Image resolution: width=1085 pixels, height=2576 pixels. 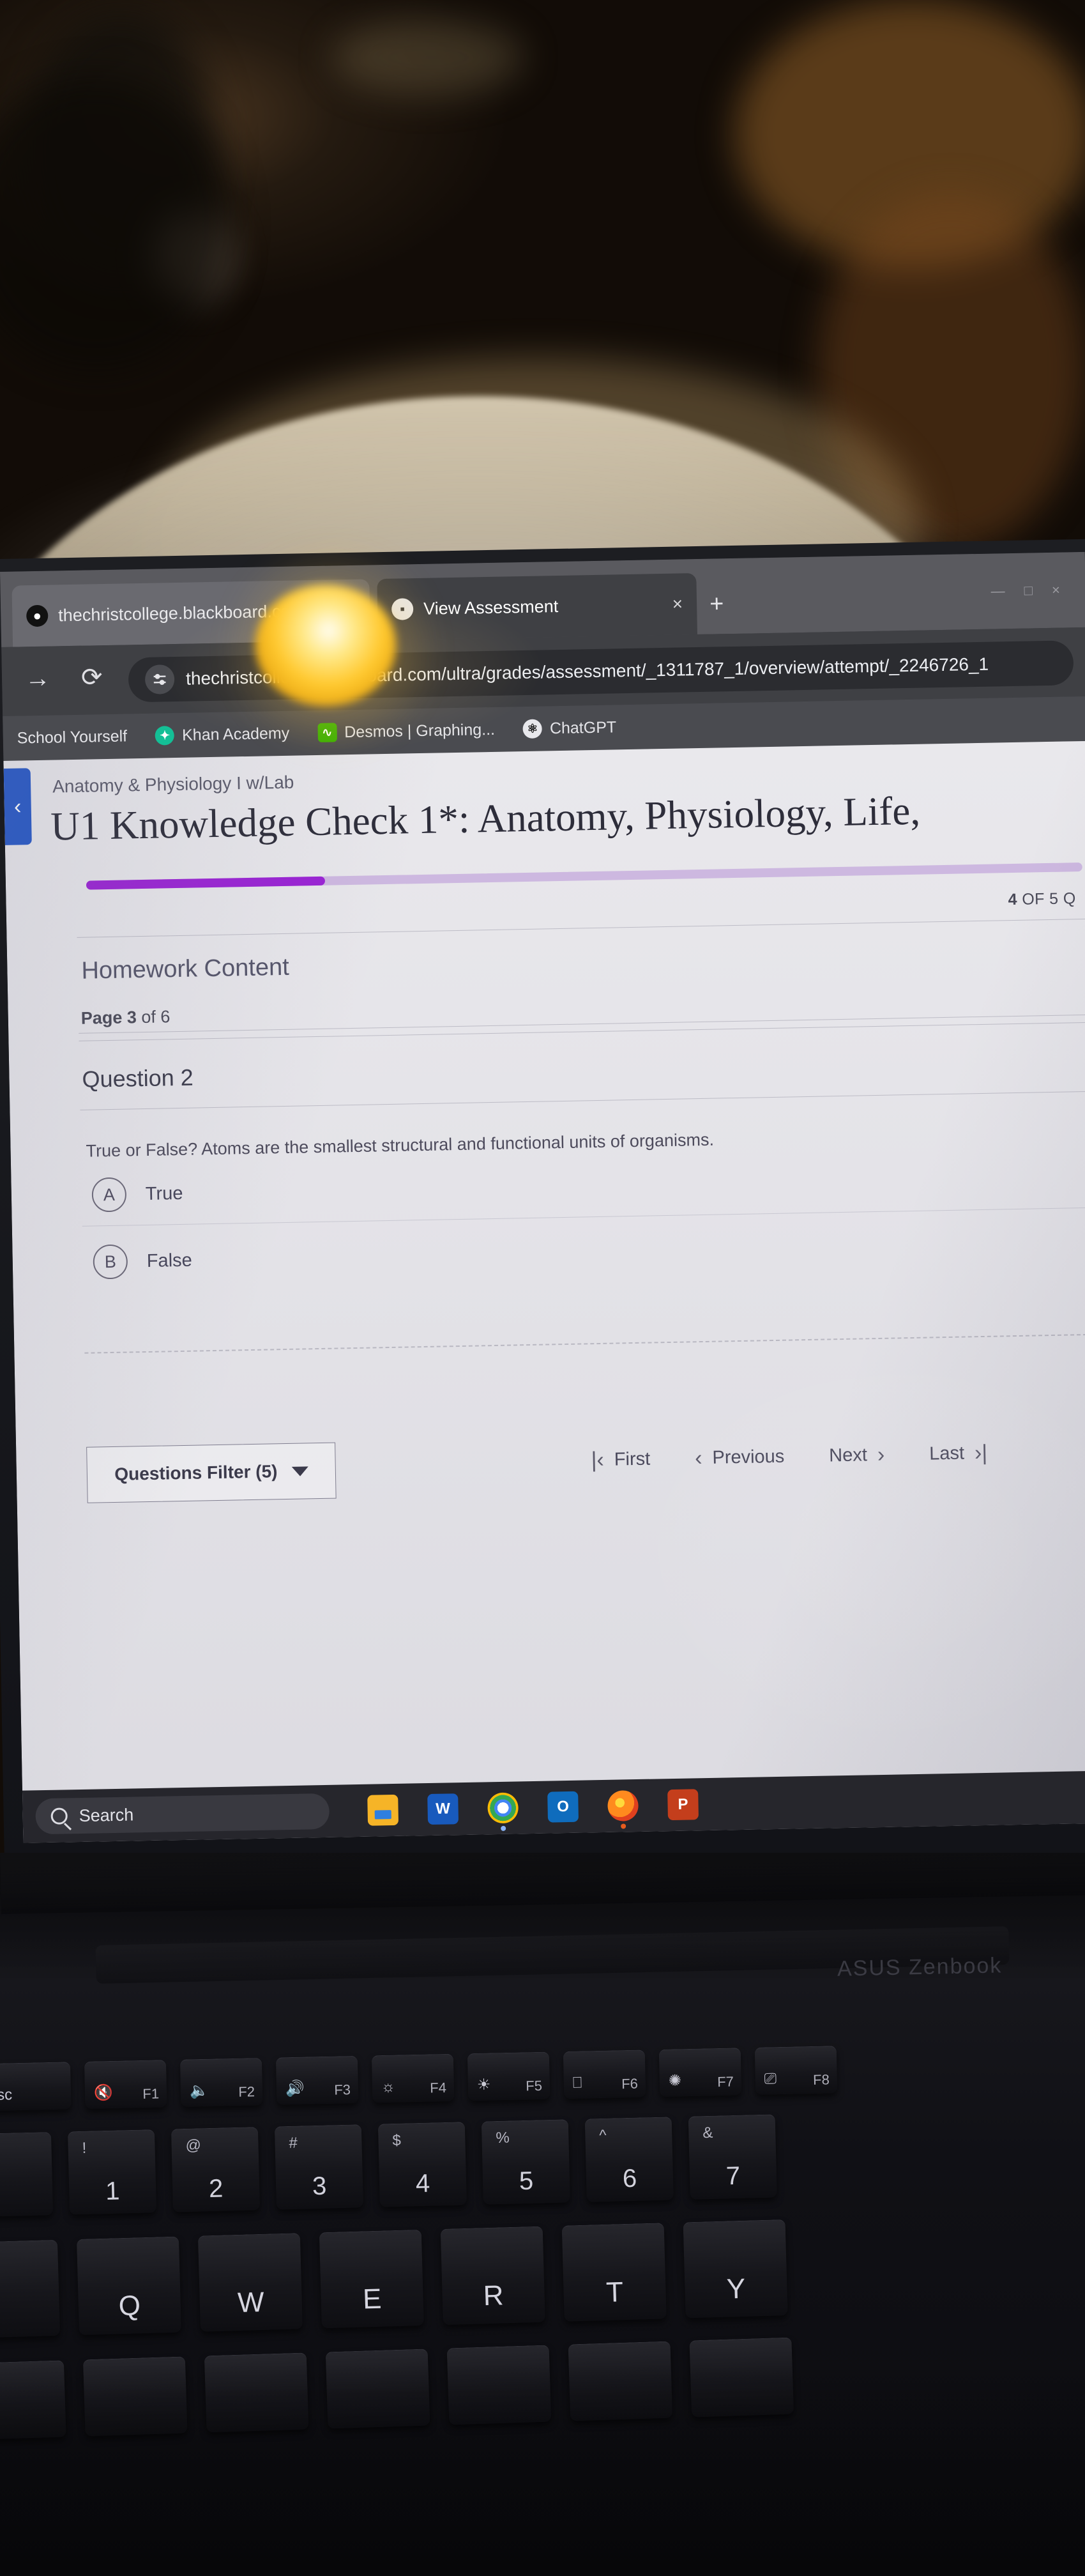 What do you see at coordinates (135, 2396) in the screenshot?
I see `key-a` at bounding box center [135, 2396].